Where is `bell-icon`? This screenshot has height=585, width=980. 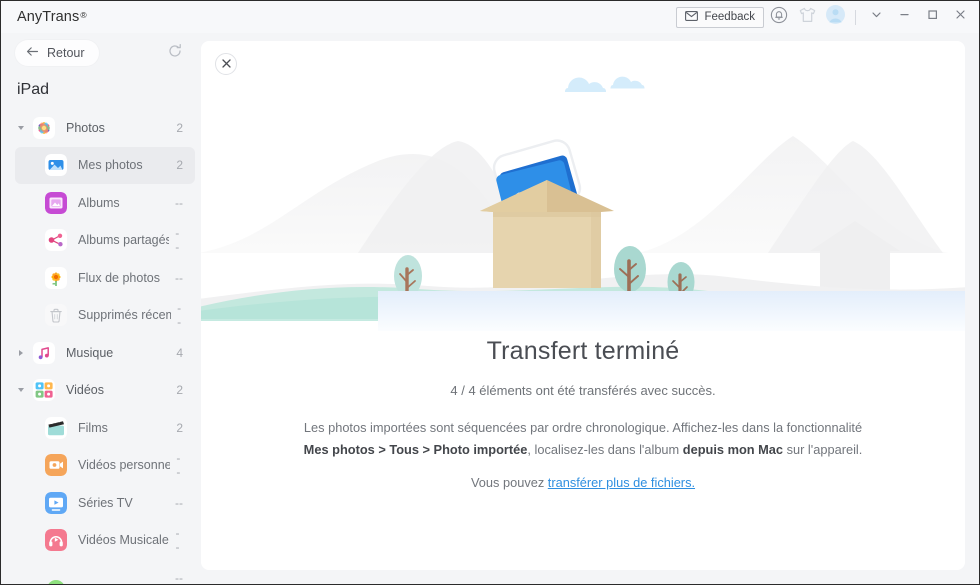 bell-icon is located at coordinates (779, 17).